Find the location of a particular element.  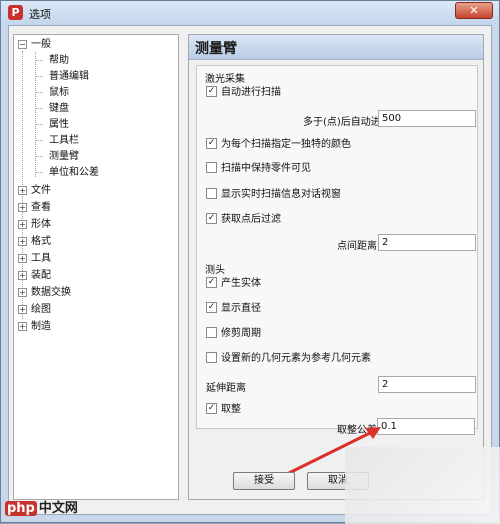

tree-item-label: 查看 is located at coordinates (41, 207).